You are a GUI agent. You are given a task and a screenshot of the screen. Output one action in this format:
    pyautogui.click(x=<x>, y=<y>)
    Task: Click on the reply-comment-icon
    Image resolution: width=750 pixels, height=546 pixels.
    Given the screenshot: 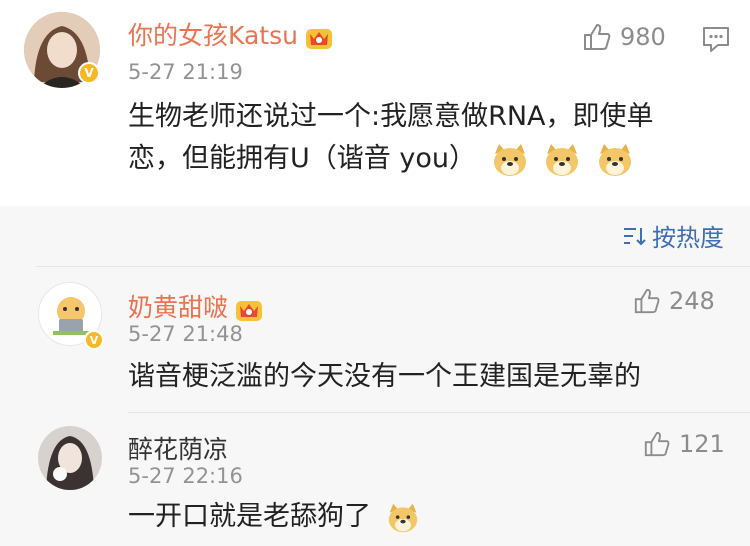 What is the action you would take?
    pyautogui.click(x=716, y=39)
    